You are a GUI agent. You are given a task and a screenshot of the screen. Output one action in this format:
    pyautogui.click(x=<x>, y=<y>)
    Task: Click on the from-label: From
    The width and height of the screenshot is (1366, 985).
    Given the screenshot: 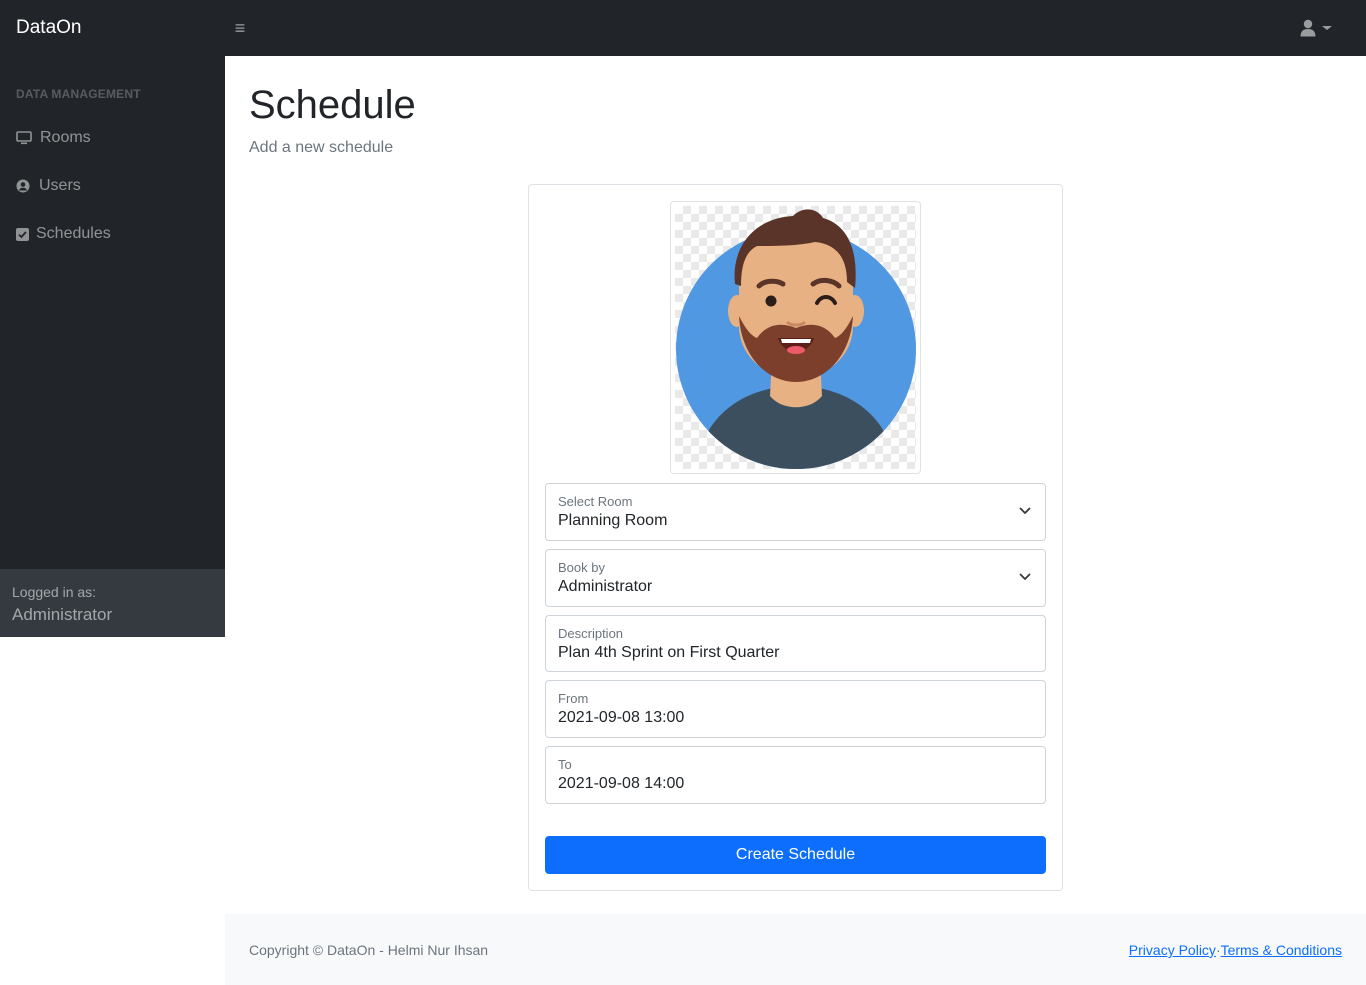 What is the action you would take?
    pyautogui.click(x=573, y=698)
    